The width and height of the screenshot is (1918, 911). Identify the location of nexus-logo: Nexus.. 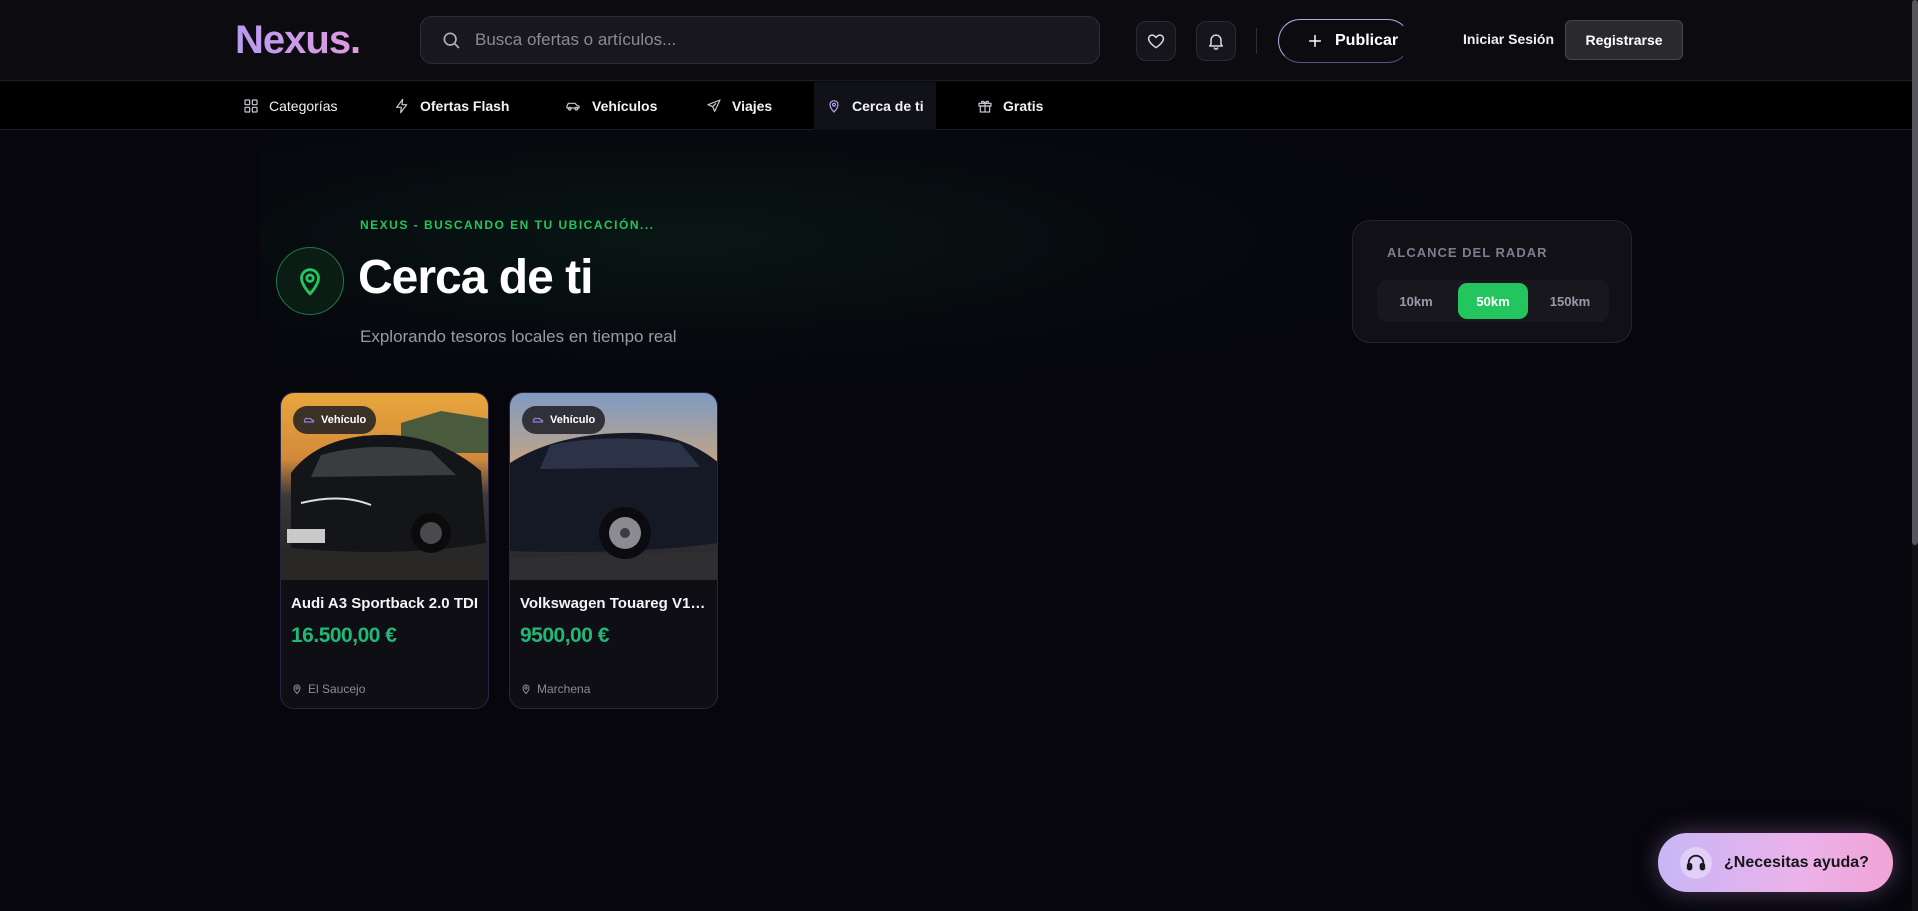
(298, 40).